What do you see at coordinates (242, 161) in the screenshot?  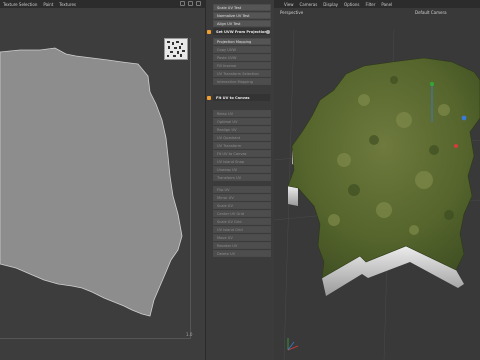 I see `tool-button: UV Island Snap` at bounding box center [242, 161].